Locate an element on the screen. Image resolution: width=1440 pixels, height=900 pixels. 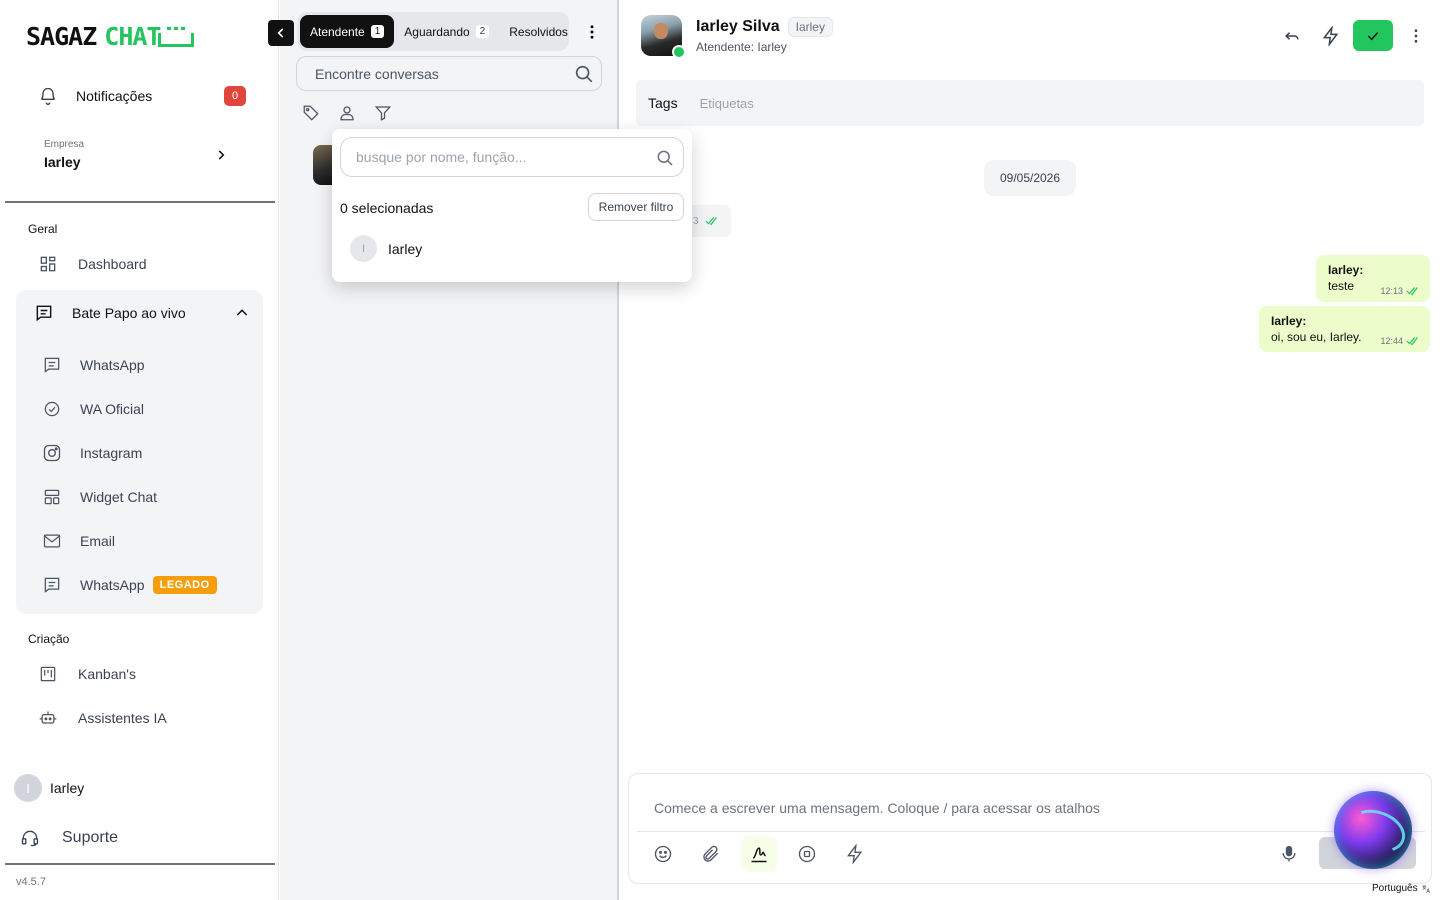
legacy-badge: LEGADO is located at coordinates (184, 585).